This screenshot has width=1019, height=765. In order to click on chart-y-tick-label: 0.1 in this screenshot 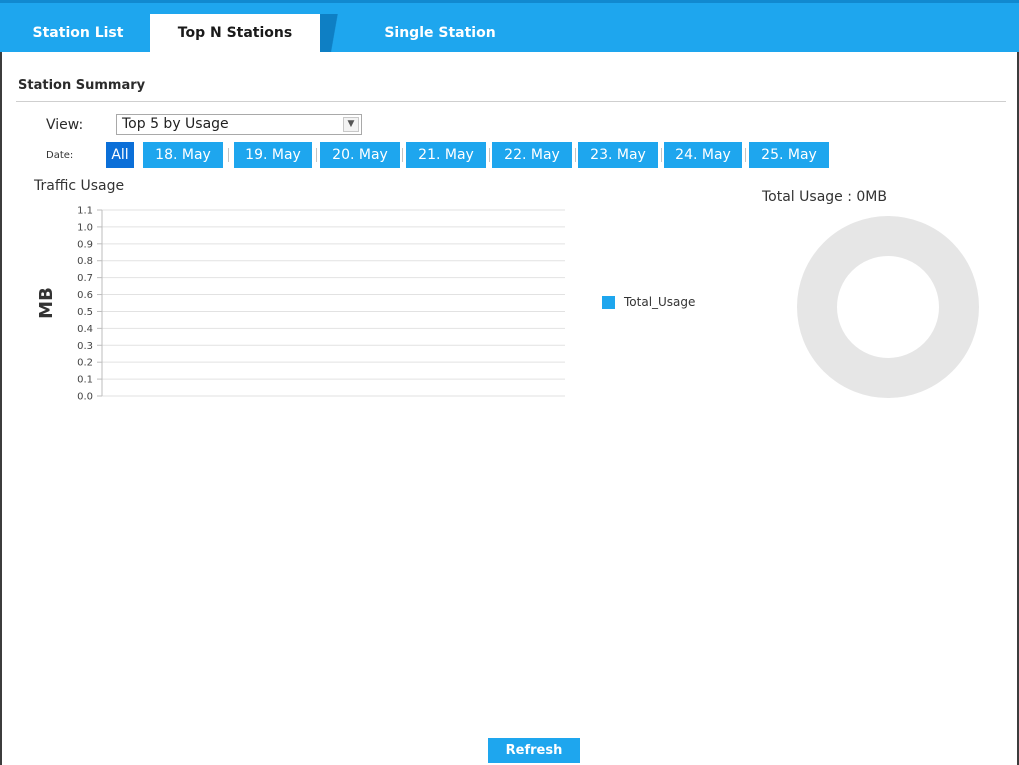, I will do `click(85, 380)`.